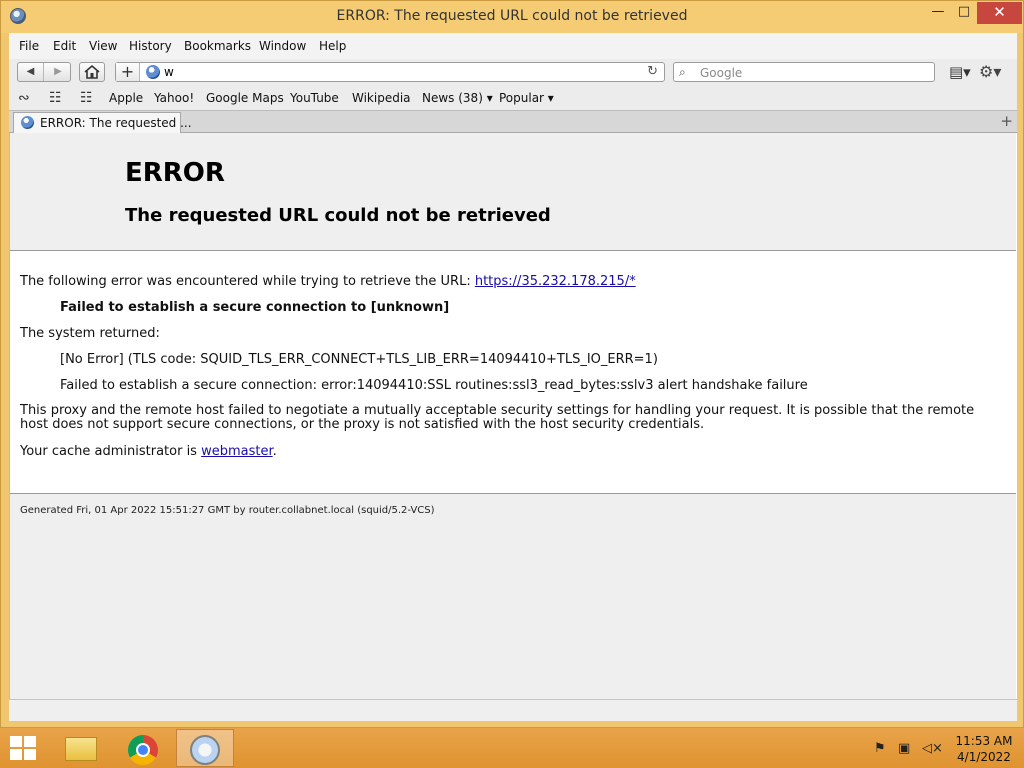 This screenshot has width=1024, height=768. Describe the element at coordinates (282, 46) in the screenshot. I see `menu-window: Window` at that location.